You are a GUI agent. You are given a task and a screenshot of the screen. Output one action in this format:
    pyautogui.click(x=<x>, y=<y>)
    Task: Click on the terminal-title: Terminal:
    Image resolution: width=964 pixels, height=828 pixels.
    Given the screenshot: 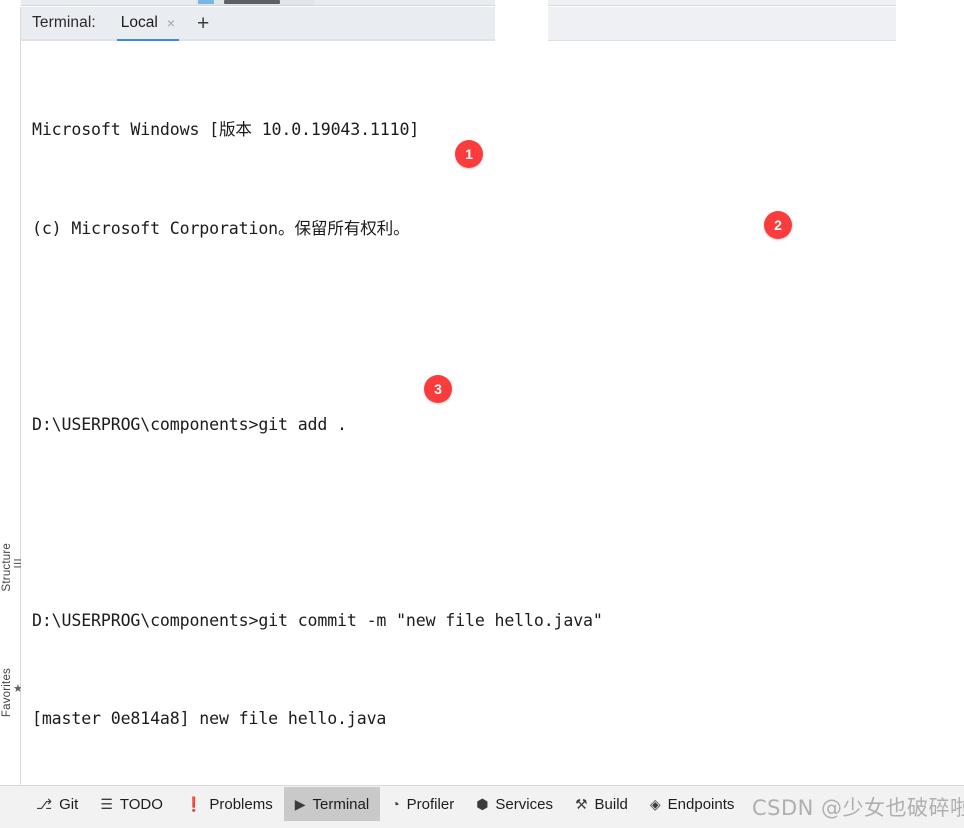 What is the action you would take?
    pyautogui.click(x=64, y=22)
    